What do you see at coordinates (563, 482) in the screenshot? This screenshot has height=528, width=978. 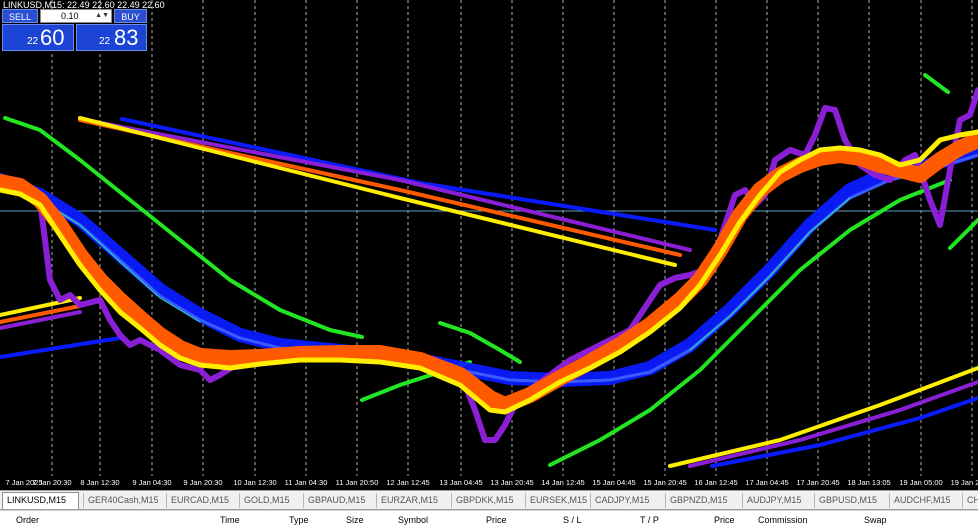 I see `time-tick-label: 14 Jan 12:45` at bounding box center [563, 482].